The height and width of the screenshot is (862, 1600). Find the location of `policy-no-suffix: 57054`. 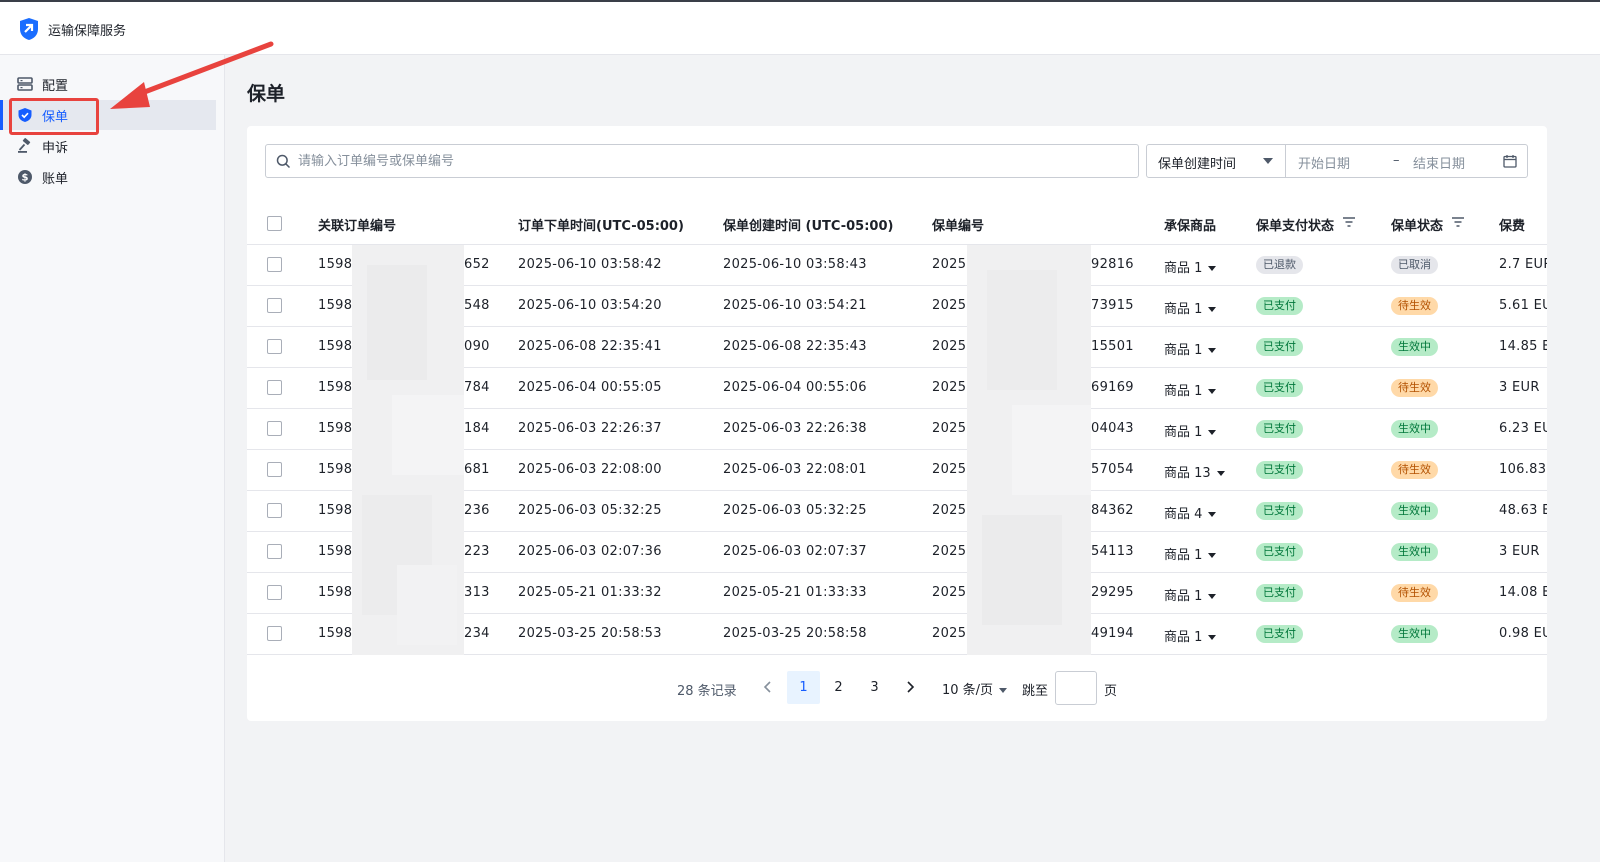

policy-no-suffix: 57054 is located at coordinates (1112, 469).